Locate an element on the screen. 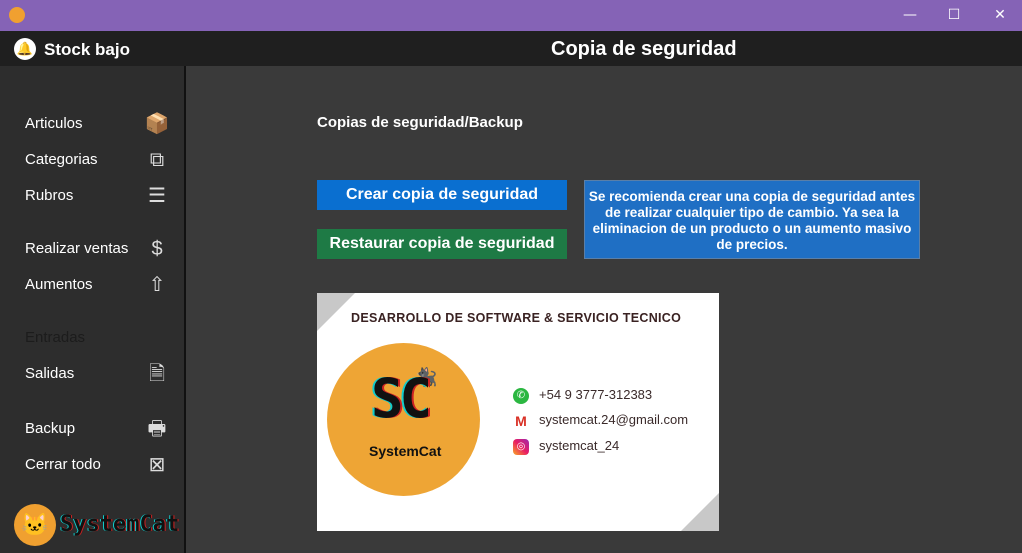  sidebar-item-cerrar-todo: Cerrar todo ⊠ is located at coordinates (97, 465).